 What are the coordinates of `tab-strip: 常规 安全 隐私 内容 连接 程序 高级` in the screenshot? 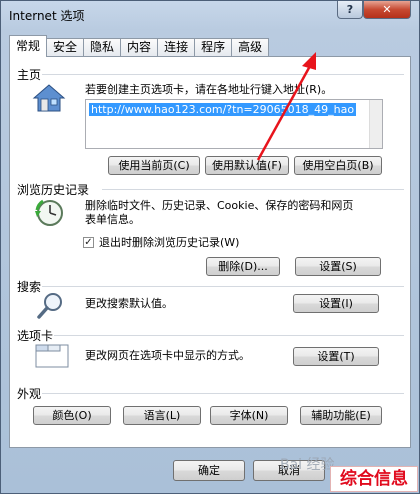 It's located at (139, 46).